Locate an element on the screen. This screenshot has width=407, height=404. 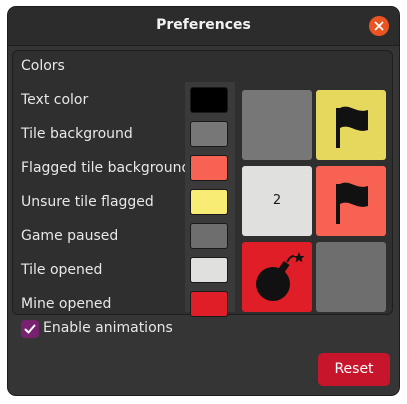
preview-flagged-tile is located at coordinates (351, 201).